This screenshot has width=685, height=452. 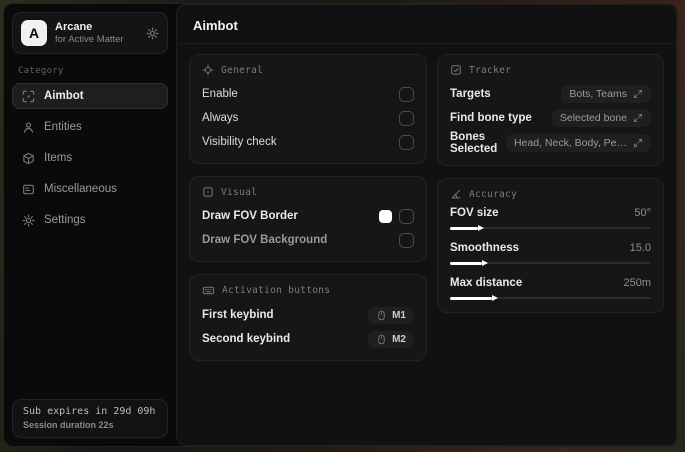 What do you see at coordinates (406, 216) in the screenshot?
I see `fov-border-checkbox` at bounding box center [406, 216].